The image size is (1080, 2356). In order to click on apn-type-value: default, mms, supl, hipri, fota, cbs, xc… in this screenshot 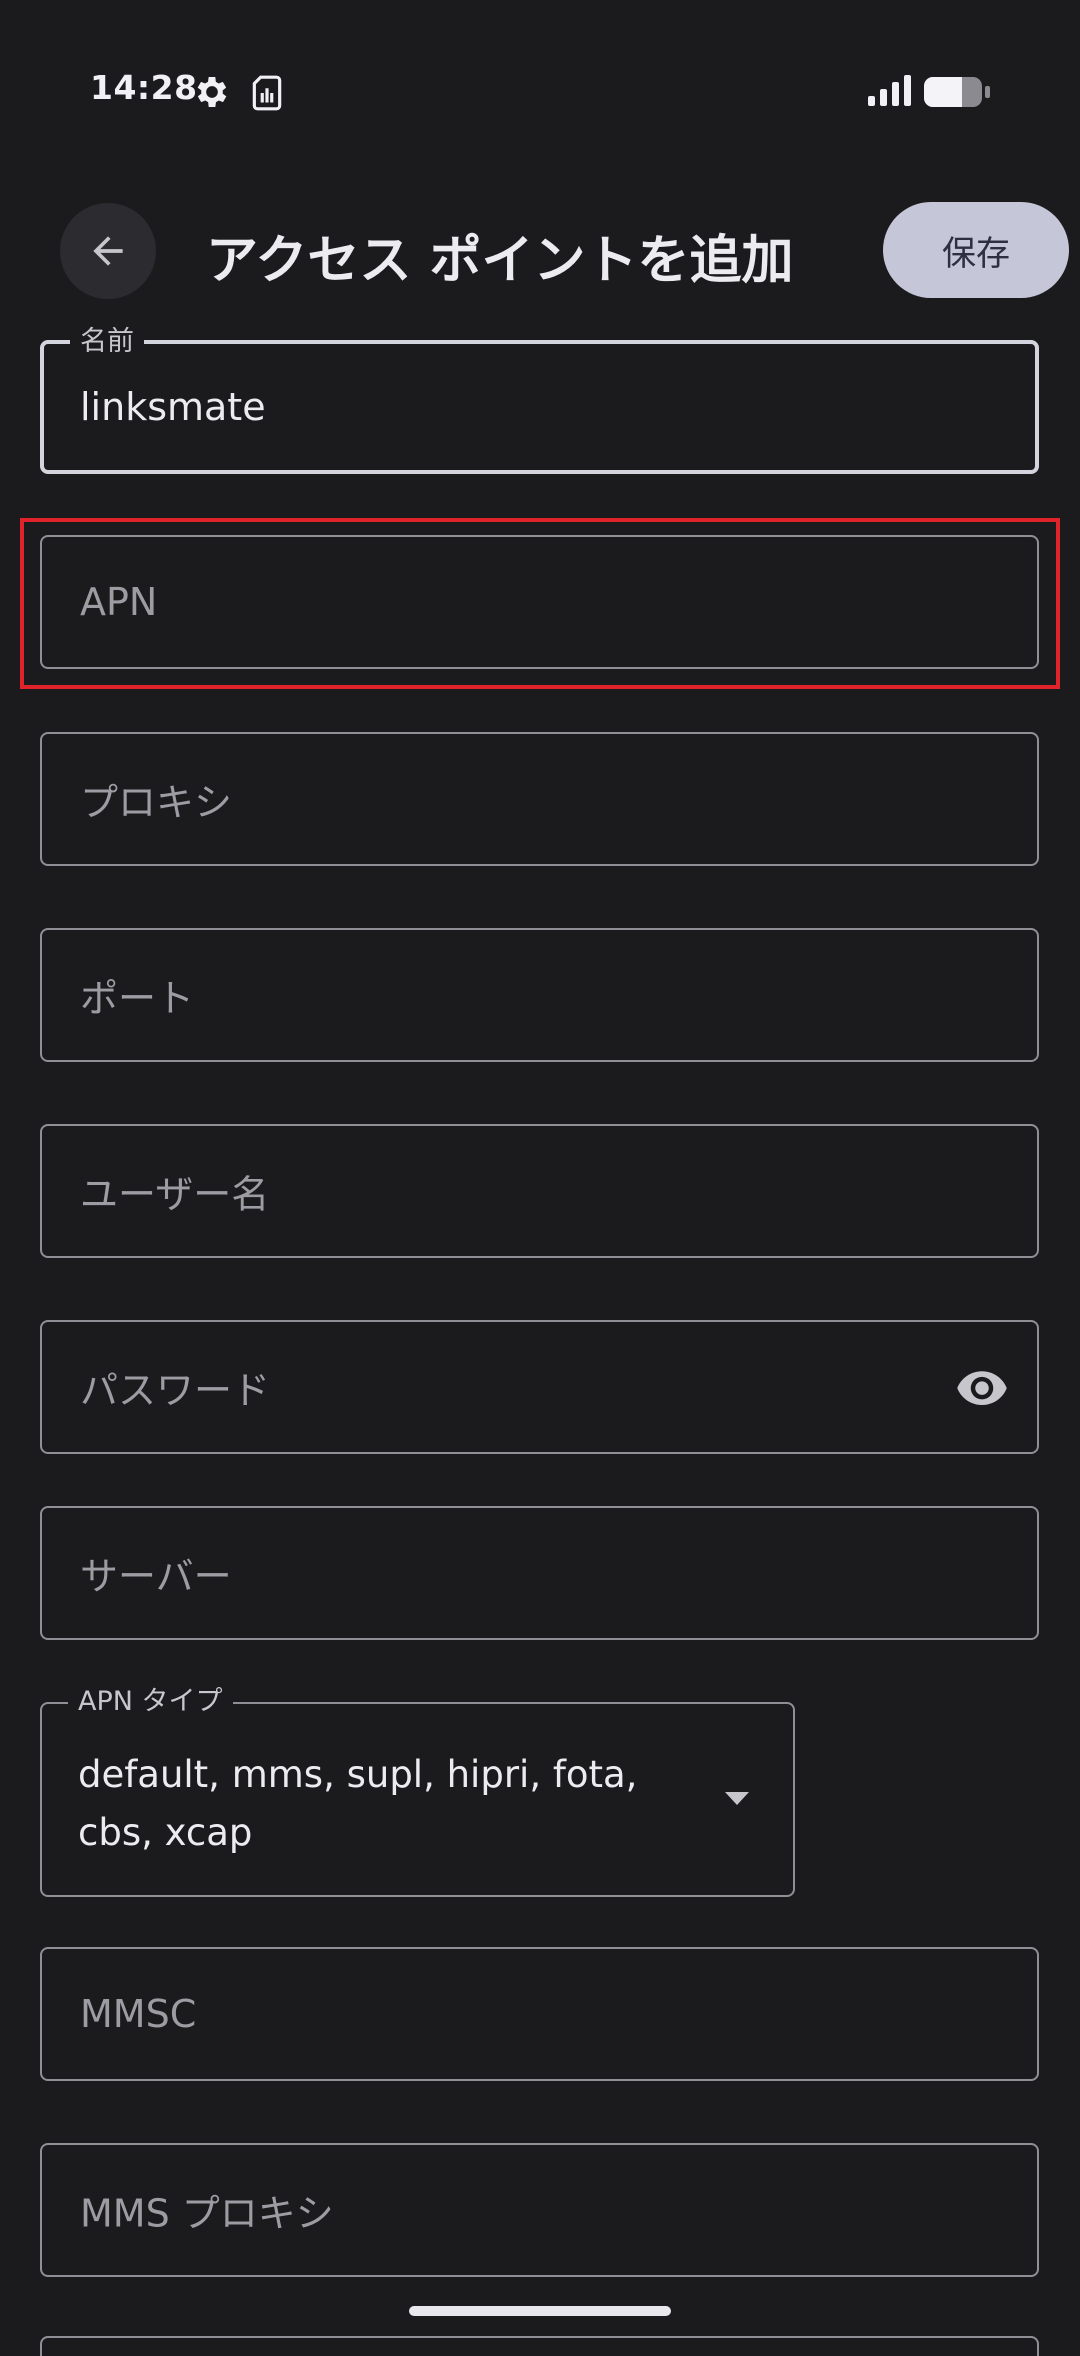, I will do `click(358, 1803)`.